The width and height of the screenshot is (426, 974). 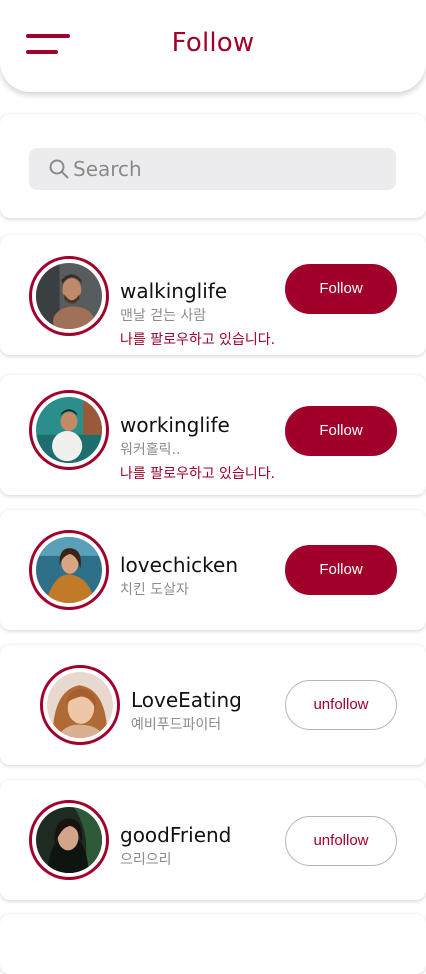 I want to click on user-list-item: goodFriend 으리으리 unfollow, so click(x=213, y=840).